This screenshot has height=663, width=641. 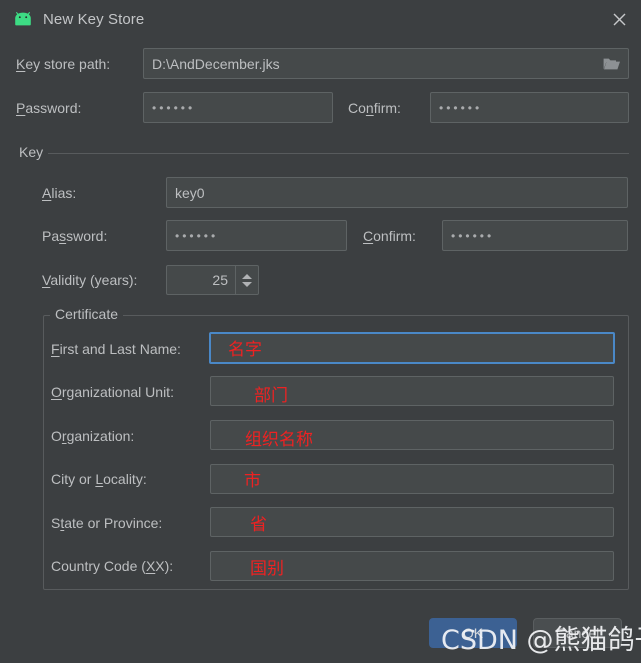 I want to click on key-store-path-input: D:\AndDecember.jks, so click(x=386, y=63).